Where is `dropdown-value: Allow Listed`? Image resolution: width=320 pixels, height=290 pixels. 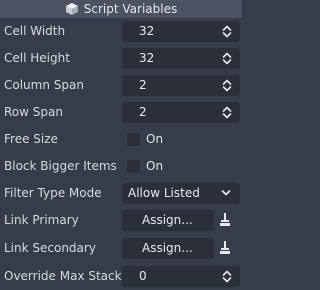
dropdown-value: Allow Listed is located at coordinates (164, 193).